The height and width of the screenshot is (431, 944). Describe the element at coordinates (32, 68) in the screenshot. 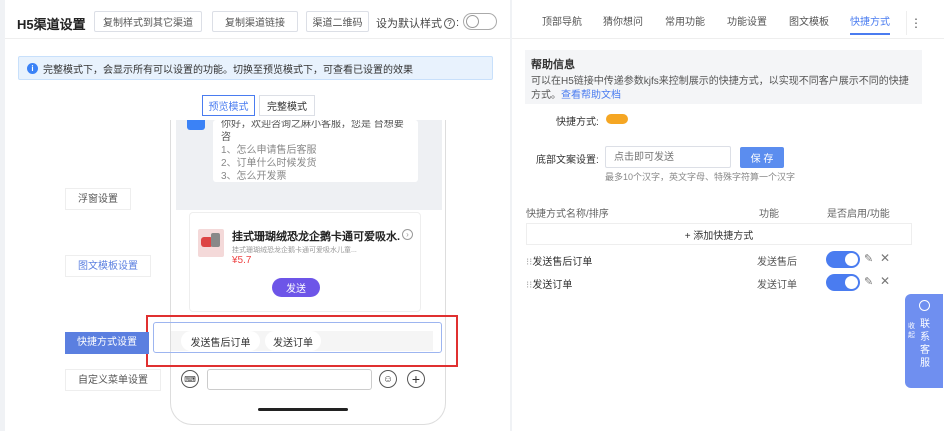

I see `info-icon: i` at that location.